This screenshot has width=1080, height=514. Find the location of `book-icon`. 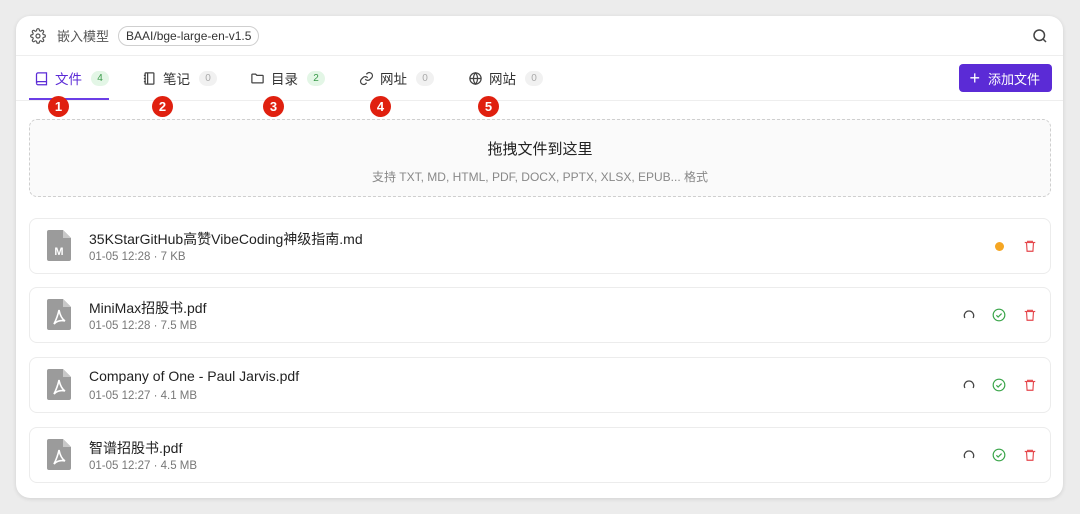

book-icon is located at coordinates (41, 78).